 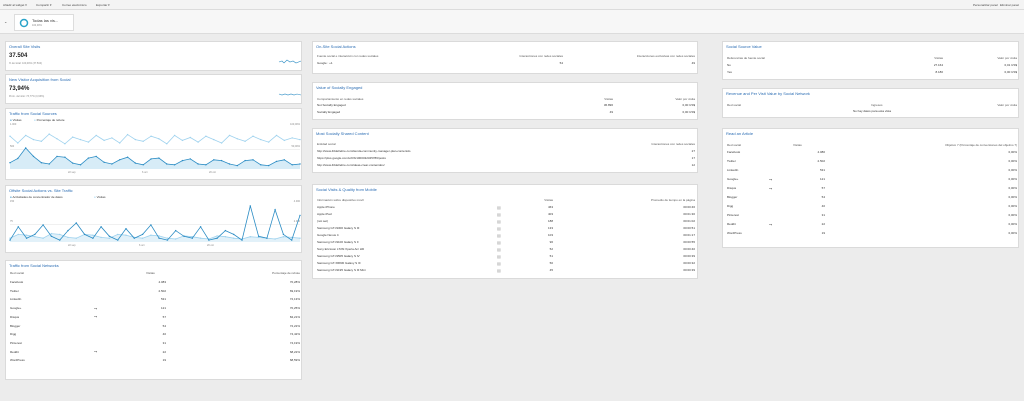 What do you see at coordinates (693, 151) in the screenshot?
I see `table-cell: 27` at bounding box center [693, 151].